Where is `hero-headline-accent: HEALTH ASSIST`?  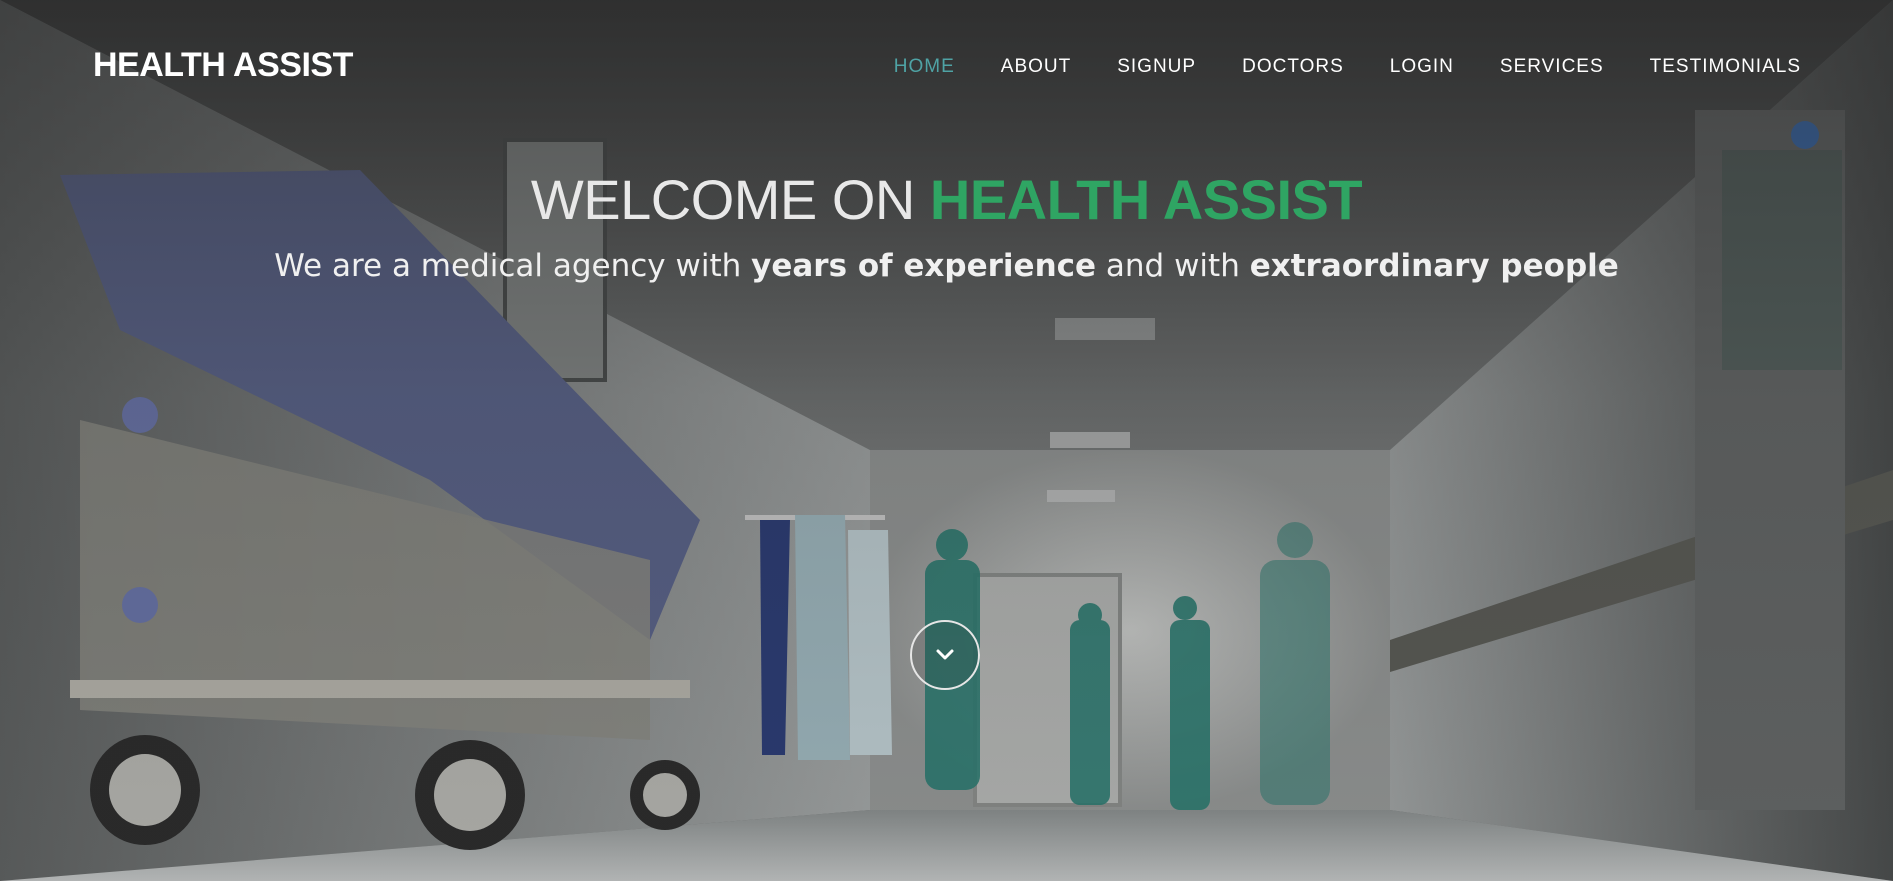
hero-headline-accent: HEALTH ASSIST is located at coordinates (1146, 199).